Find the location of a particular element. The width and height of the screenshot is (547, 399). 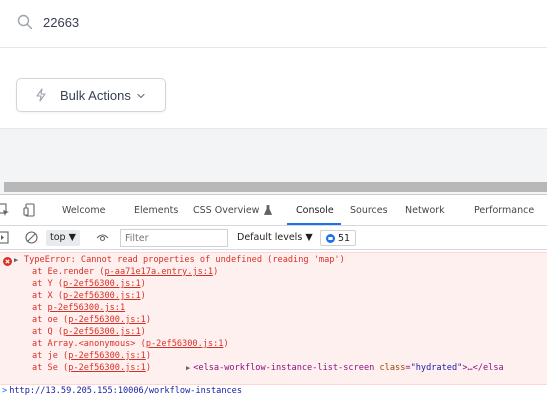

source-link: p-aa71e17a.entry.js:1 is located at coordinates (158, 272).